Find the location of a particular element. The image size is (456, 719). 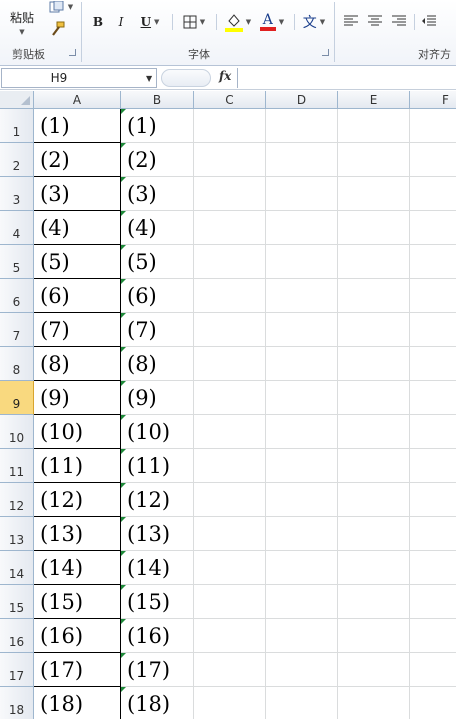

column-header-a: A is located at coordinates (77, 100).